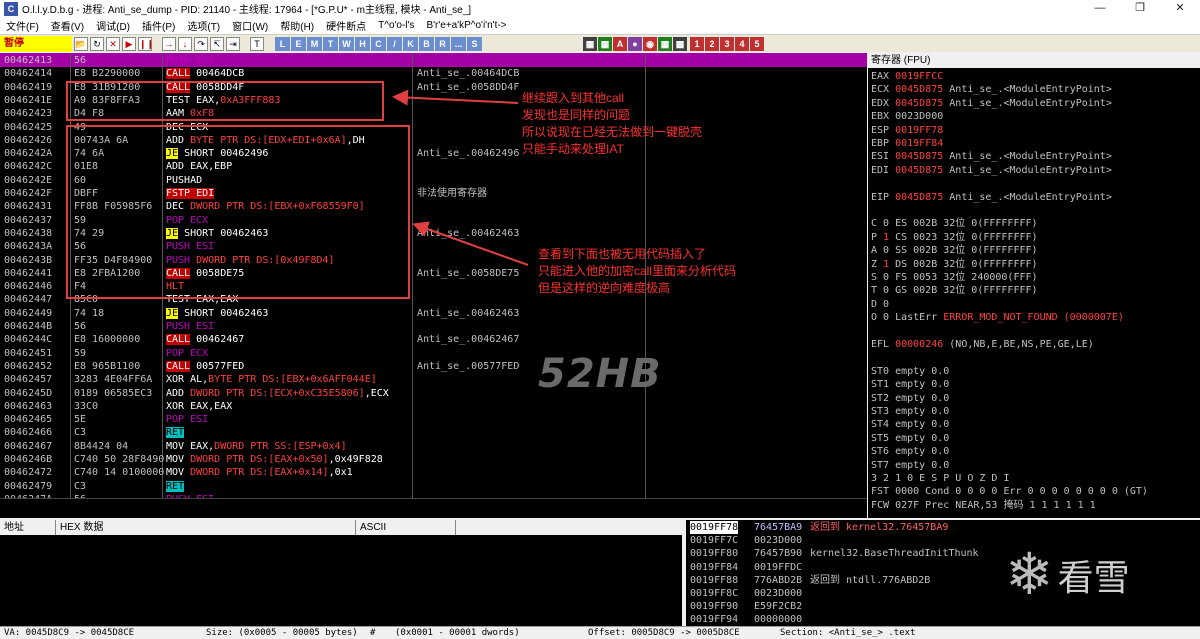 The image size is (1200, 639). What do you see at coordinates (910, 424) in the screenshot?
I see `register-line: ST4 empty 0.0` at bounding box center [910, 424].